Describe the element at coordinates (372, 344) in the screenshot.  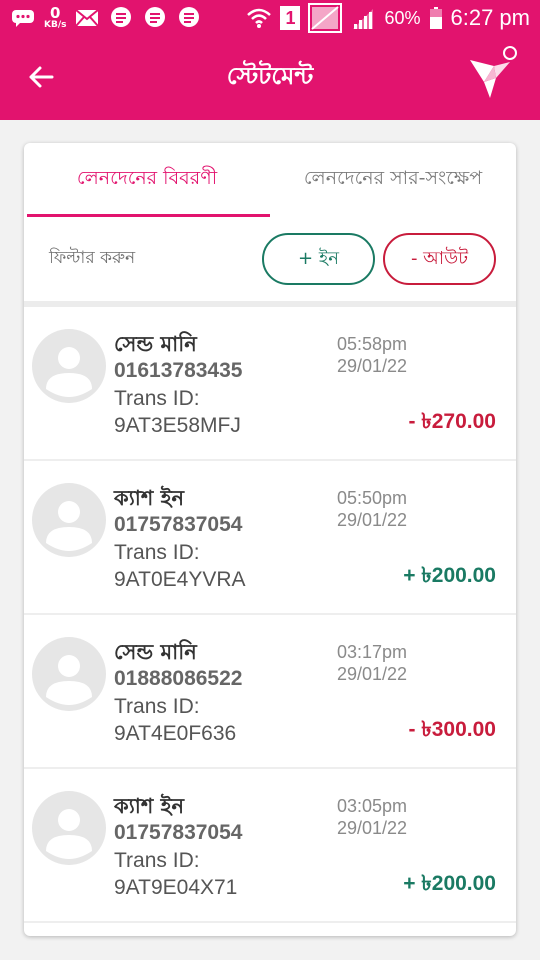
I see `transaction-time: 05:58pm` at that location.